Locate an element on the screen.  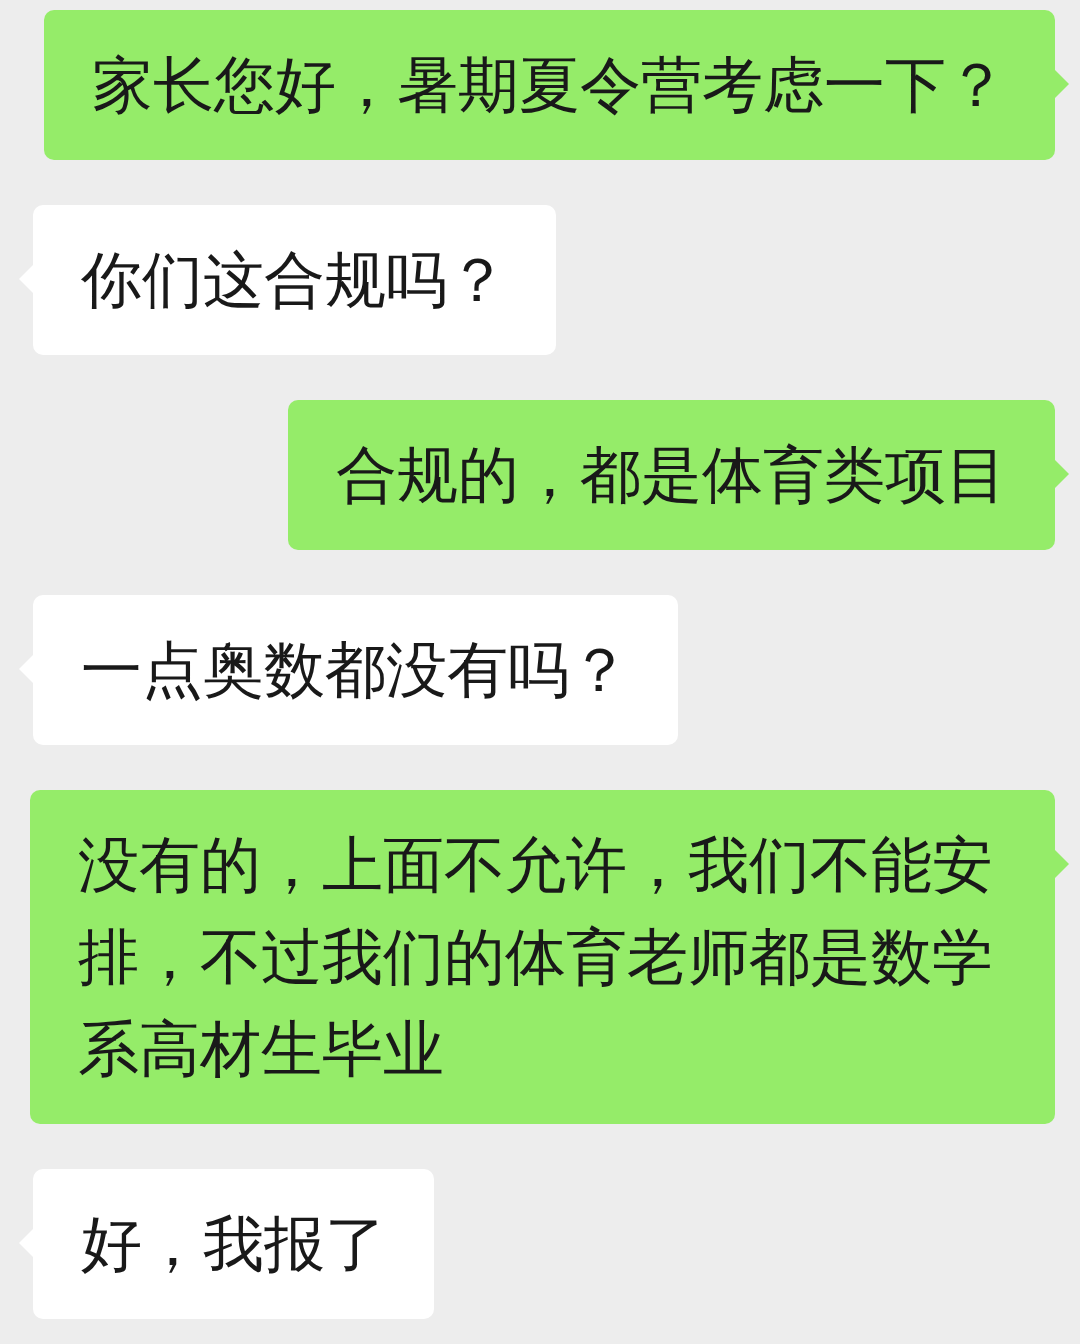
sent-message-bubble: 家长您好，暑期夏令营考虑一下？ is located at coordinates (549, 85).